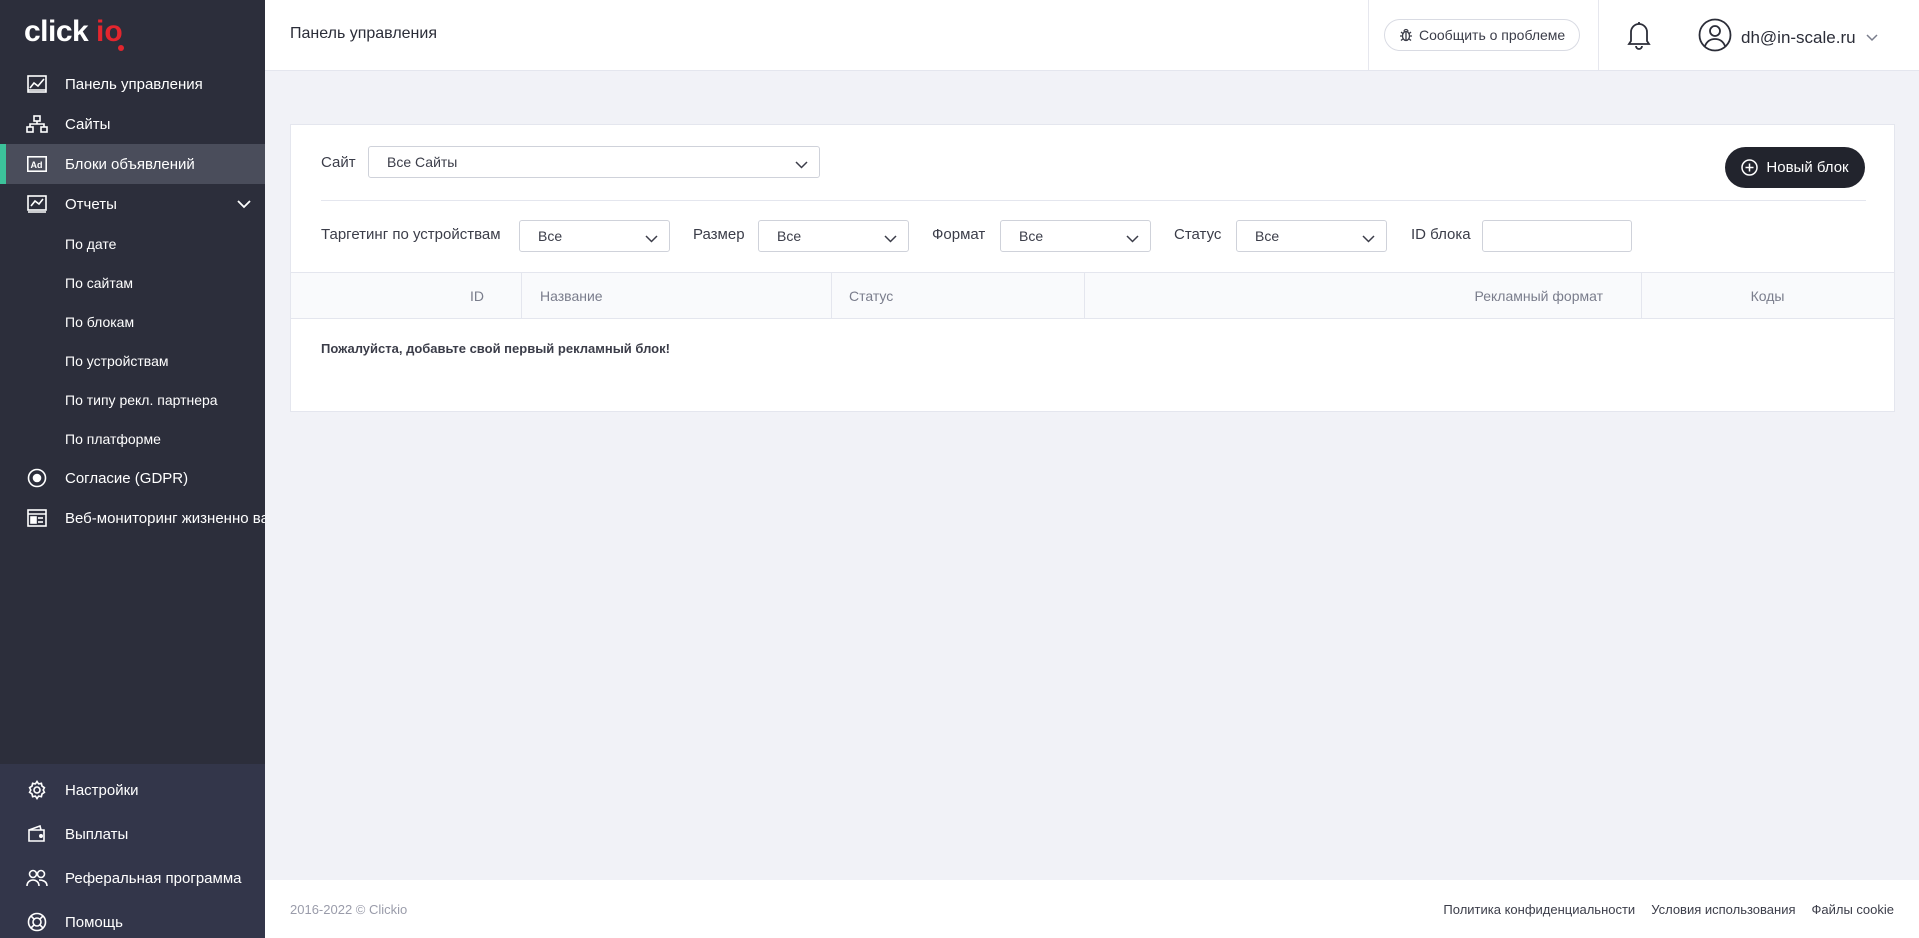 This screenshot has width=1919, height=938. I want to click on format-select: Все, so click(1075, 236).